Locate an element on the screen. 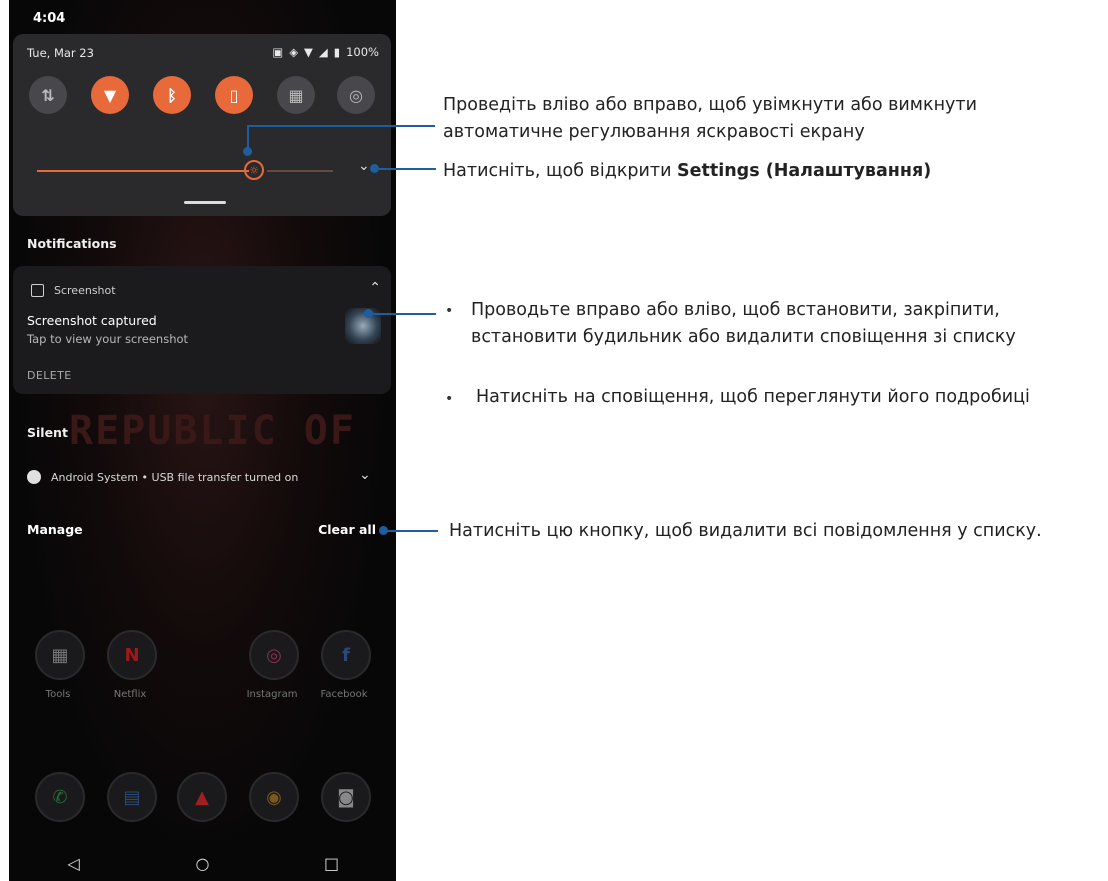  camera-icon: ◙ is located at coordinates (346, 797).